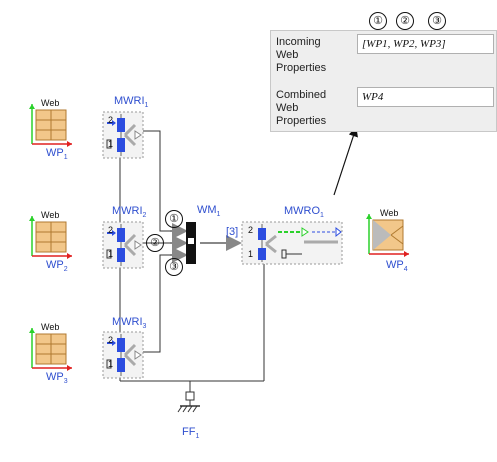 Image resolution: width=497 pixels, height=462 pixels. Describe the element at coordinates (50, 349) in the screenshot. I see `source-wp3` at that location.